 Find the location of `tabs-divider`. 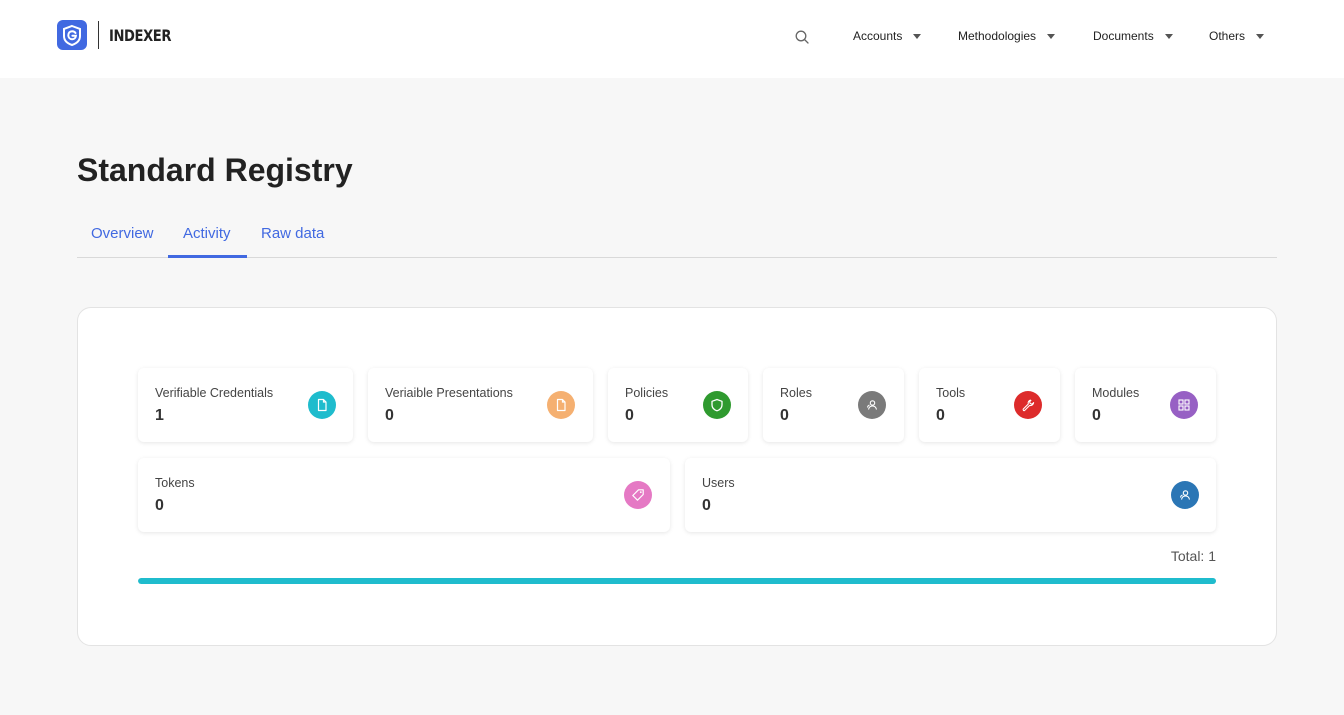

tabs-divider is located at coordinates (677, 257).